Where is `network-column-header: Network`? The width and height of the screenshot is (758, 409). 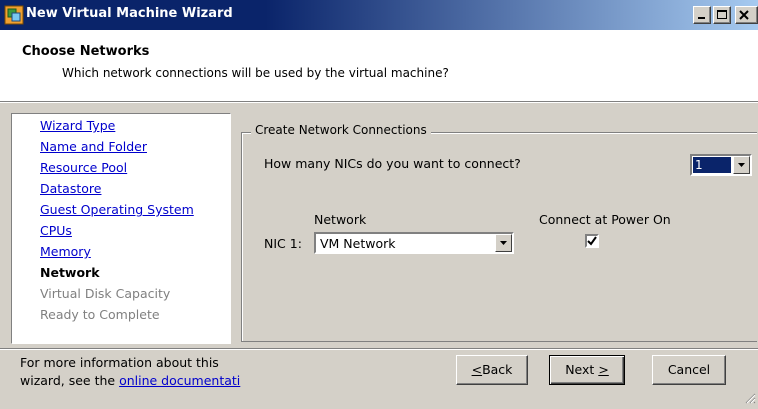
network-column-header: Network is located at coordinates (340, 219).